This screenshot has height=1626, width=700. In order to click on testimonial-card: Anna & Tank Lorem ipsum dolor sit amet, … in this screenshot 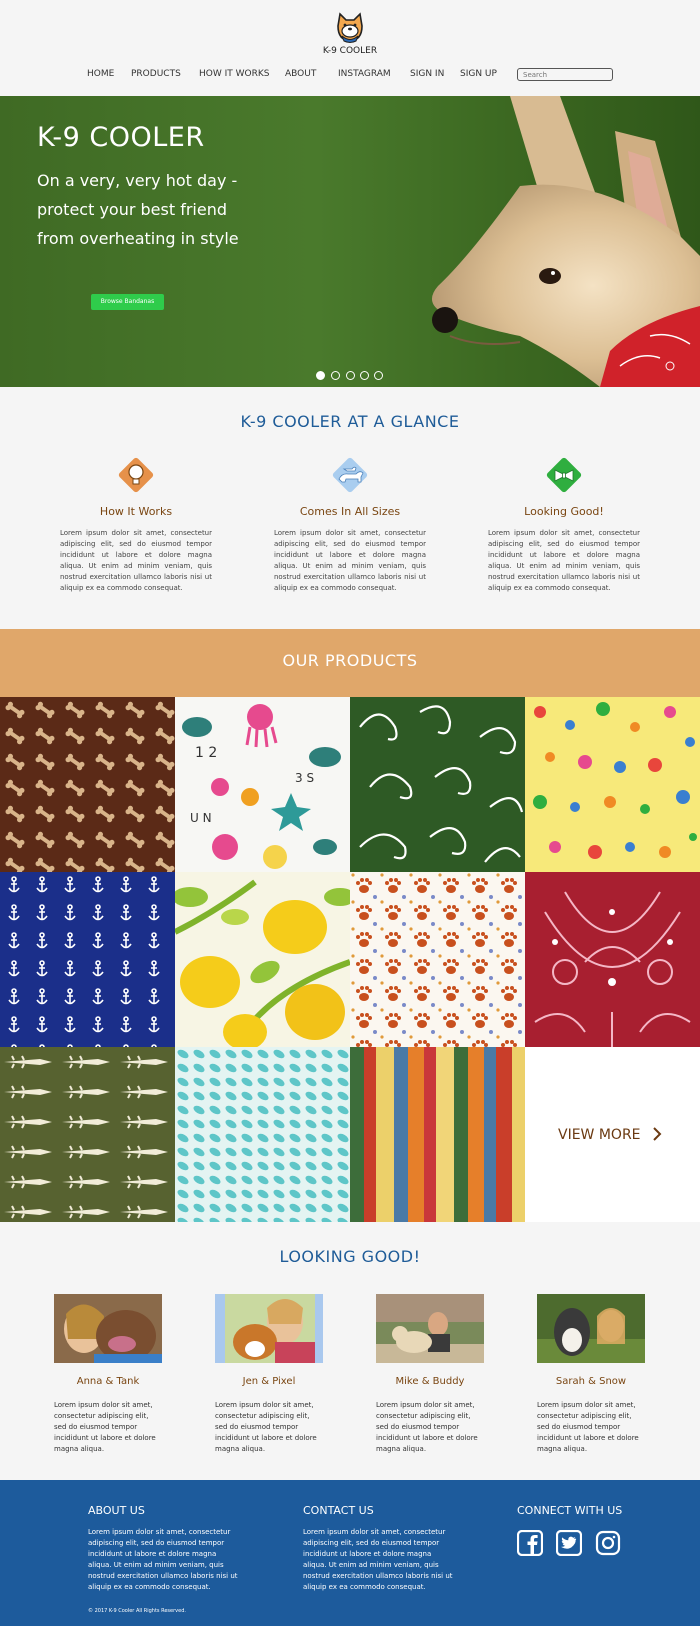, I will do `click(108, 1374)`.